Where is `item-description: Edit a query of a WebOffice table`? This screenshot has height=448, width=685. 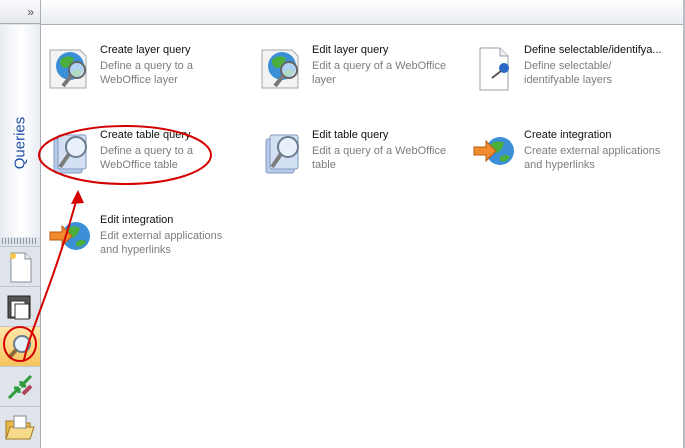
item-description: Edit a query of a WebOffice table is located at coordinates (379, 158).